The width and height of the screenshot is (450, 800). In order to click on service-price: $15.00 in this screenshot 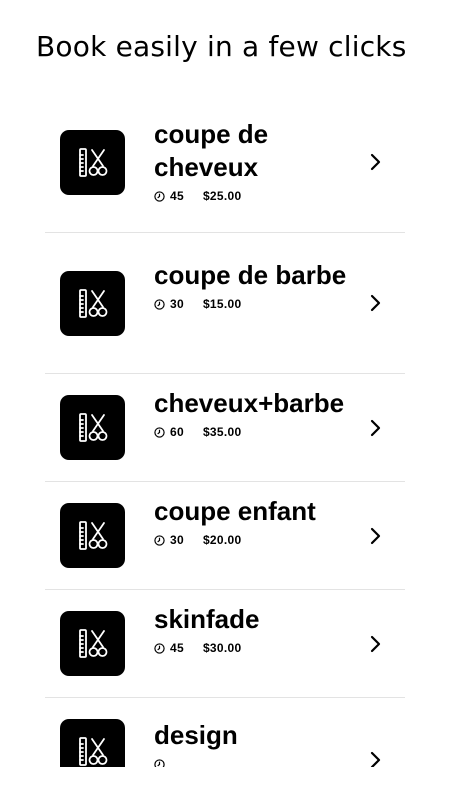, I will do `click(222, 304)`.